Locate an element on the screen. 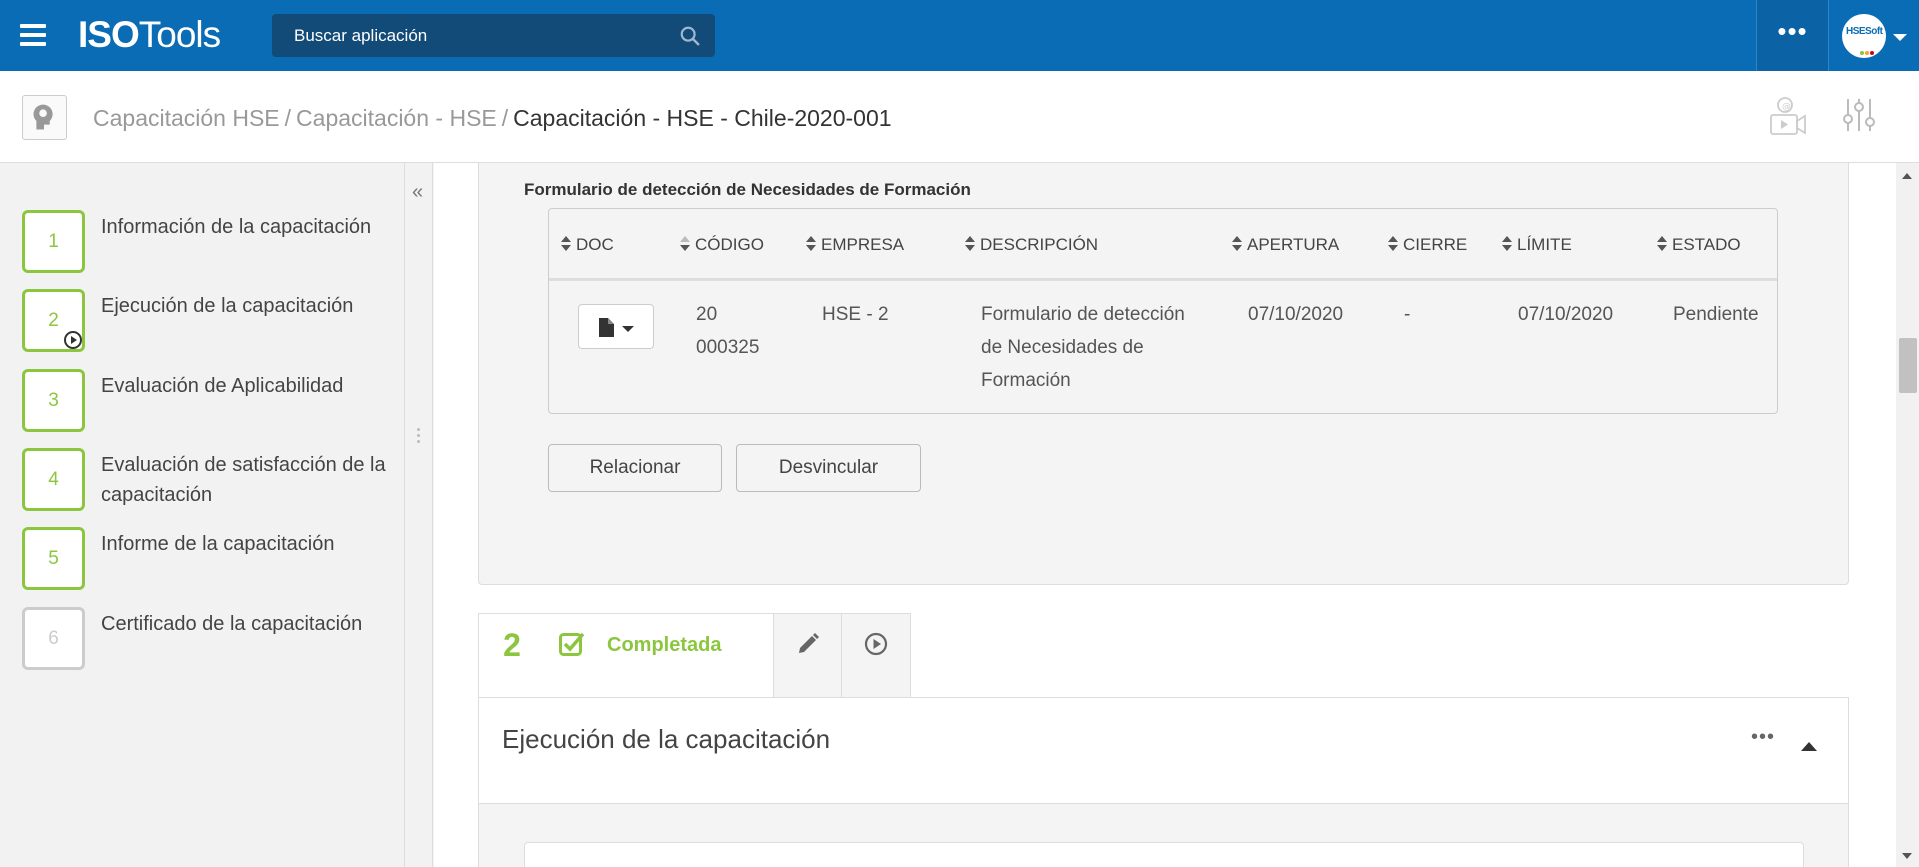  scroll-down-arrow is located at coordinates (1907, 856).